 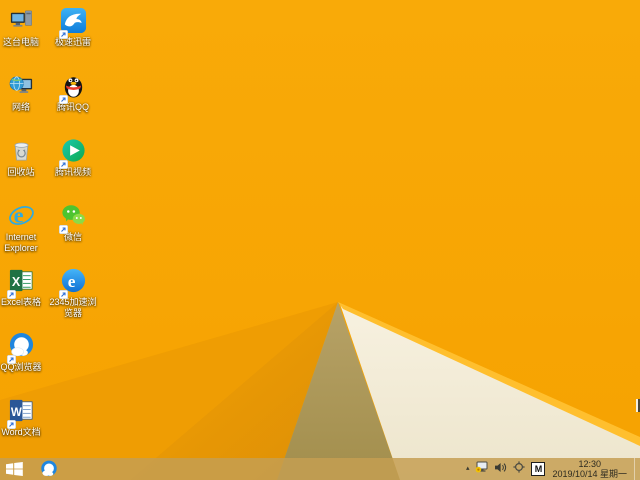 I want to click on clock-date: 2019/10/14 星期一, so click(x=589, y=474).